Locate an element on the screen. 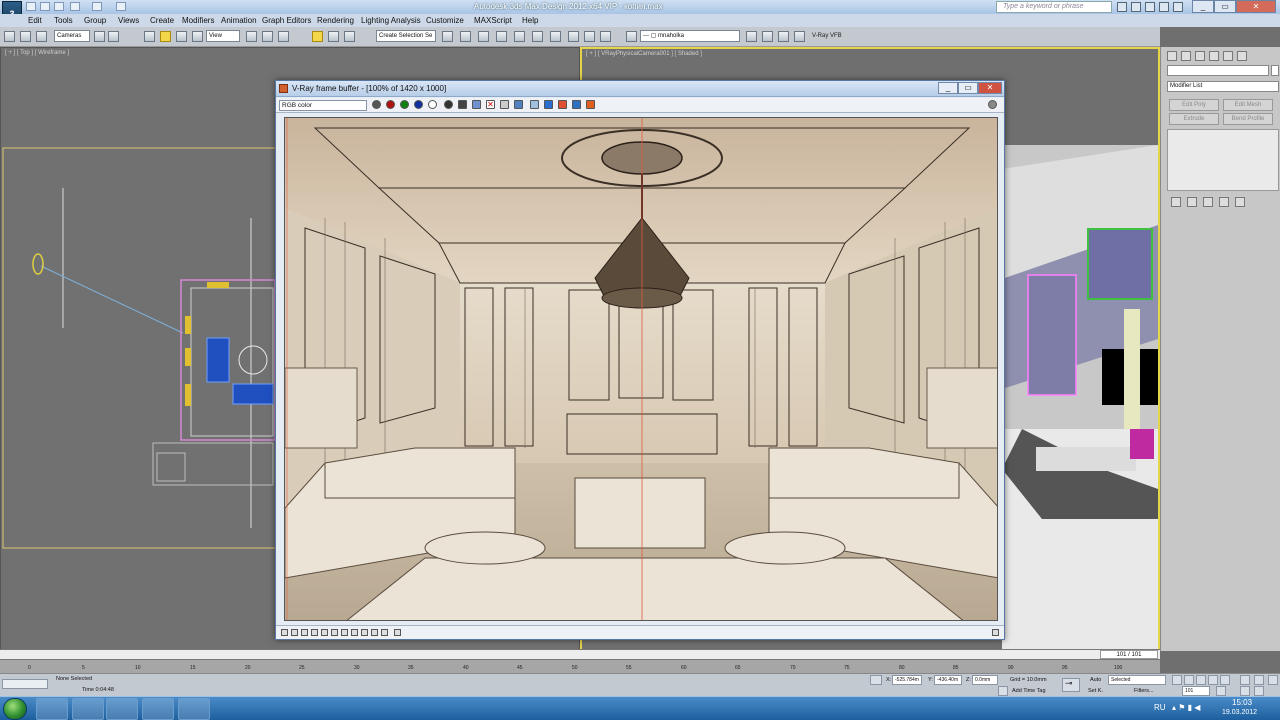 The height and width of the screenshot is (720, 1280). keyboard-shortcut-icon is located at coordinates (283, 36).